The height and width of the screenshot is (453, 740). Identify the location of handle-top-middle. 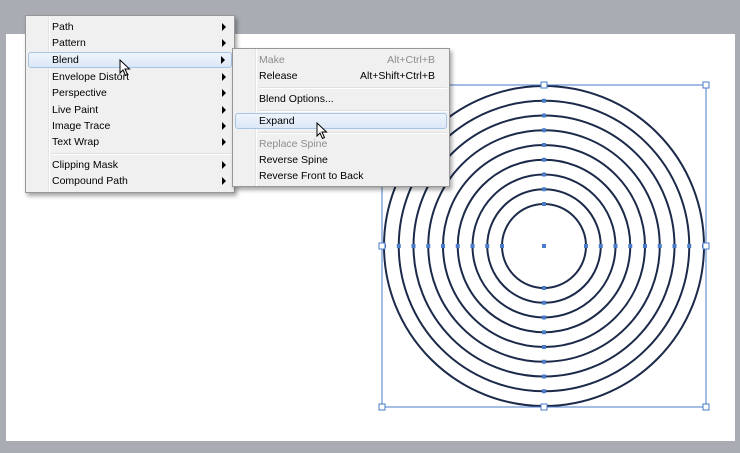
(544, 85).